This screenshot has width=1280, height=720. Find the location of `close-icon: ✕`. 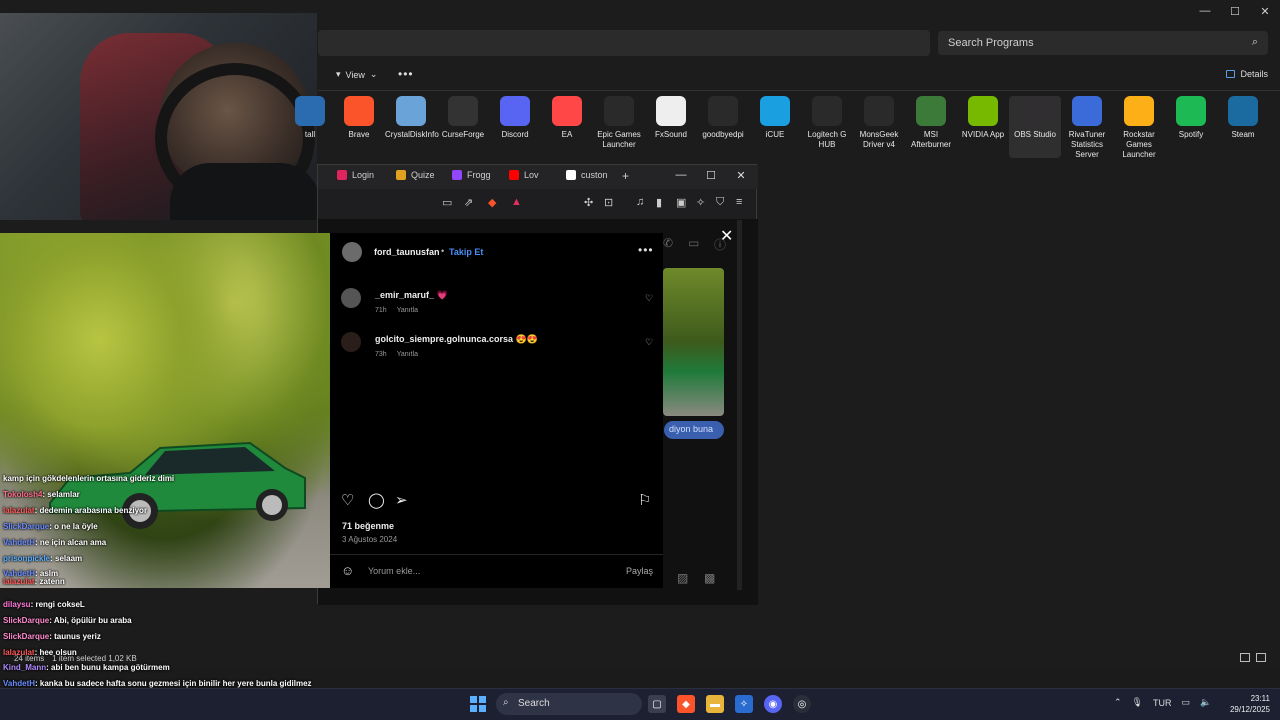

close-icon: ✕ is located at coordinates (726, 236).